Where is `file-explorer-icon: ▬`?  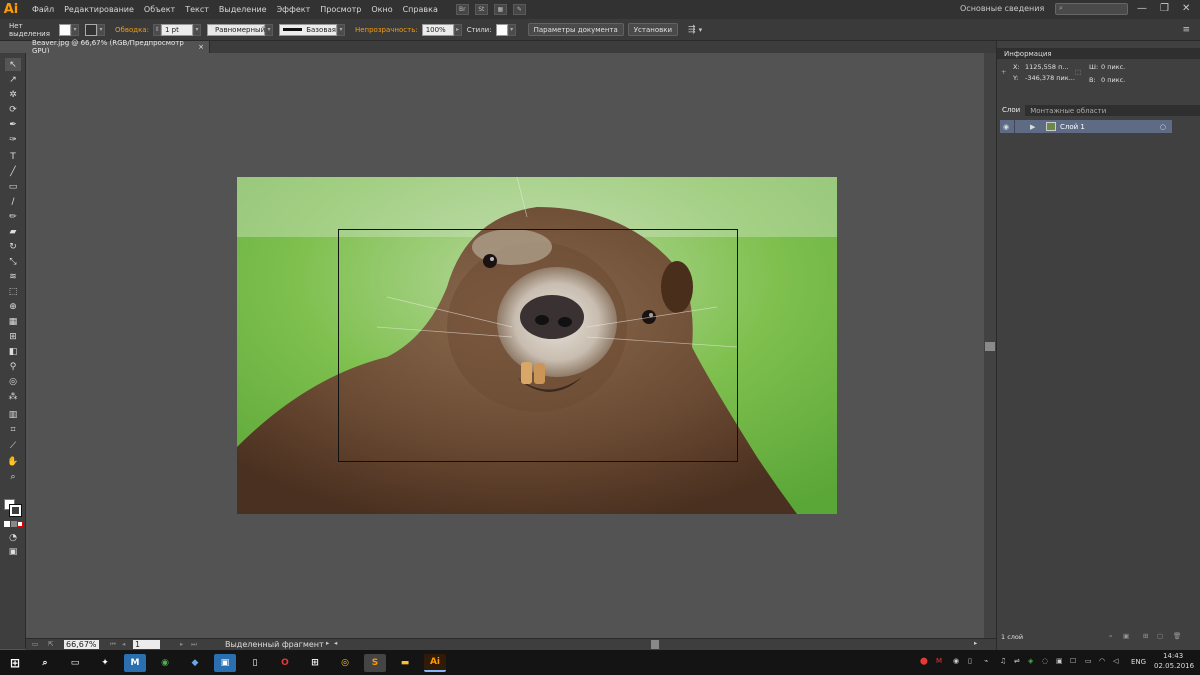
file-explorer-icon: ▬ is located at coordinates (405, 663).